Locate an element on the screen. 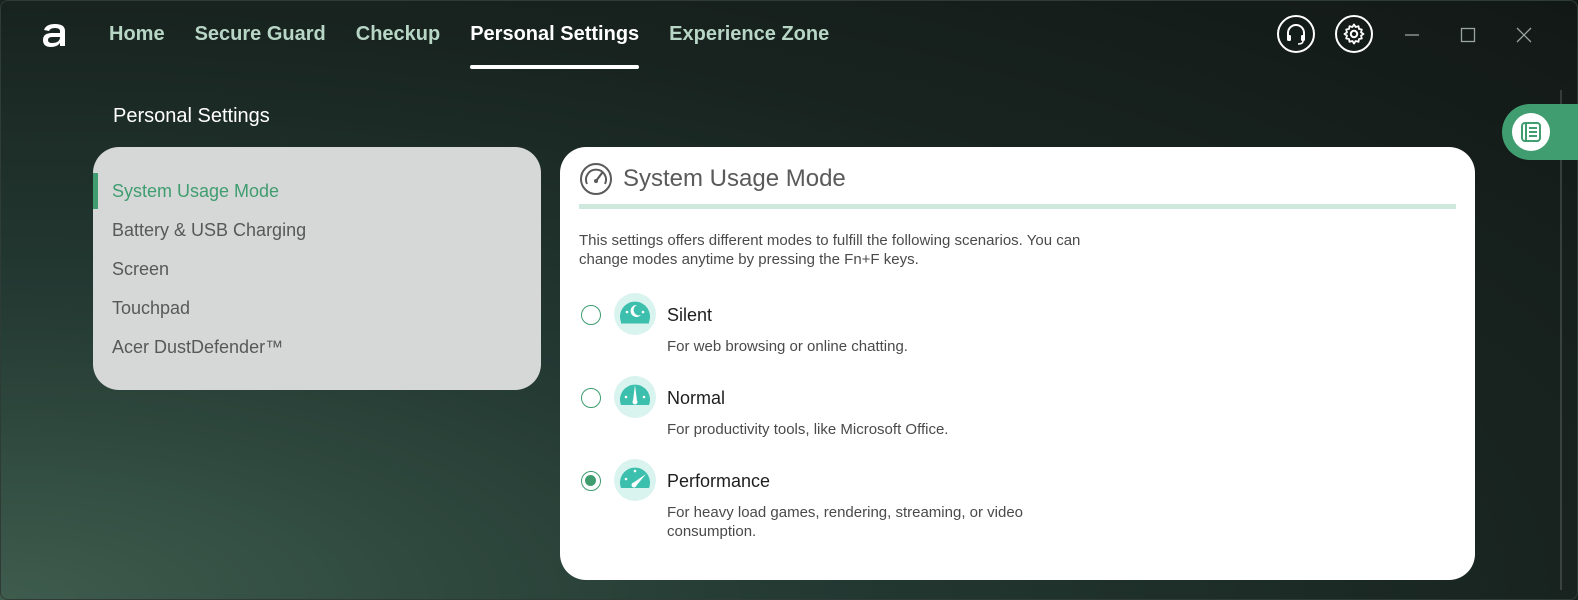 This screenshot has height=600, width=1578. headset-icon is located at coordinates (1296, 34).